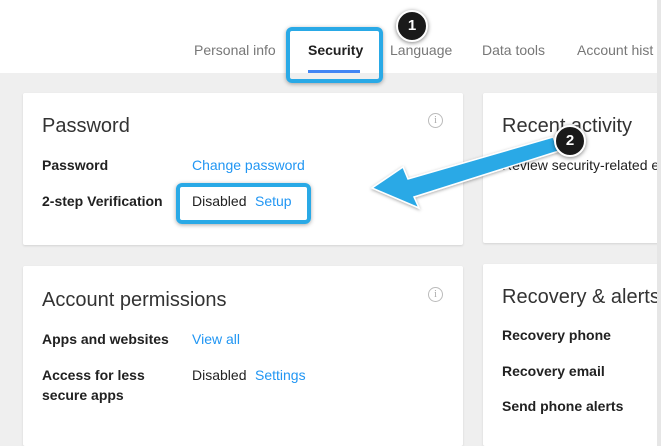 Image resolution: width=661 pixels, height=446 pixels. What do you see at coordinates (553, 371) in the screenshot?
I see `recovery-email-label: Recovery email` at bounding box center [553, 371].